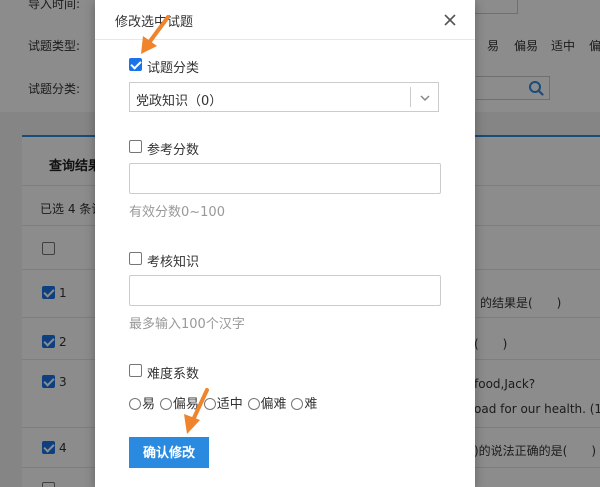  I want to click on knowledge-label: 考核知识, so click(173, 262).